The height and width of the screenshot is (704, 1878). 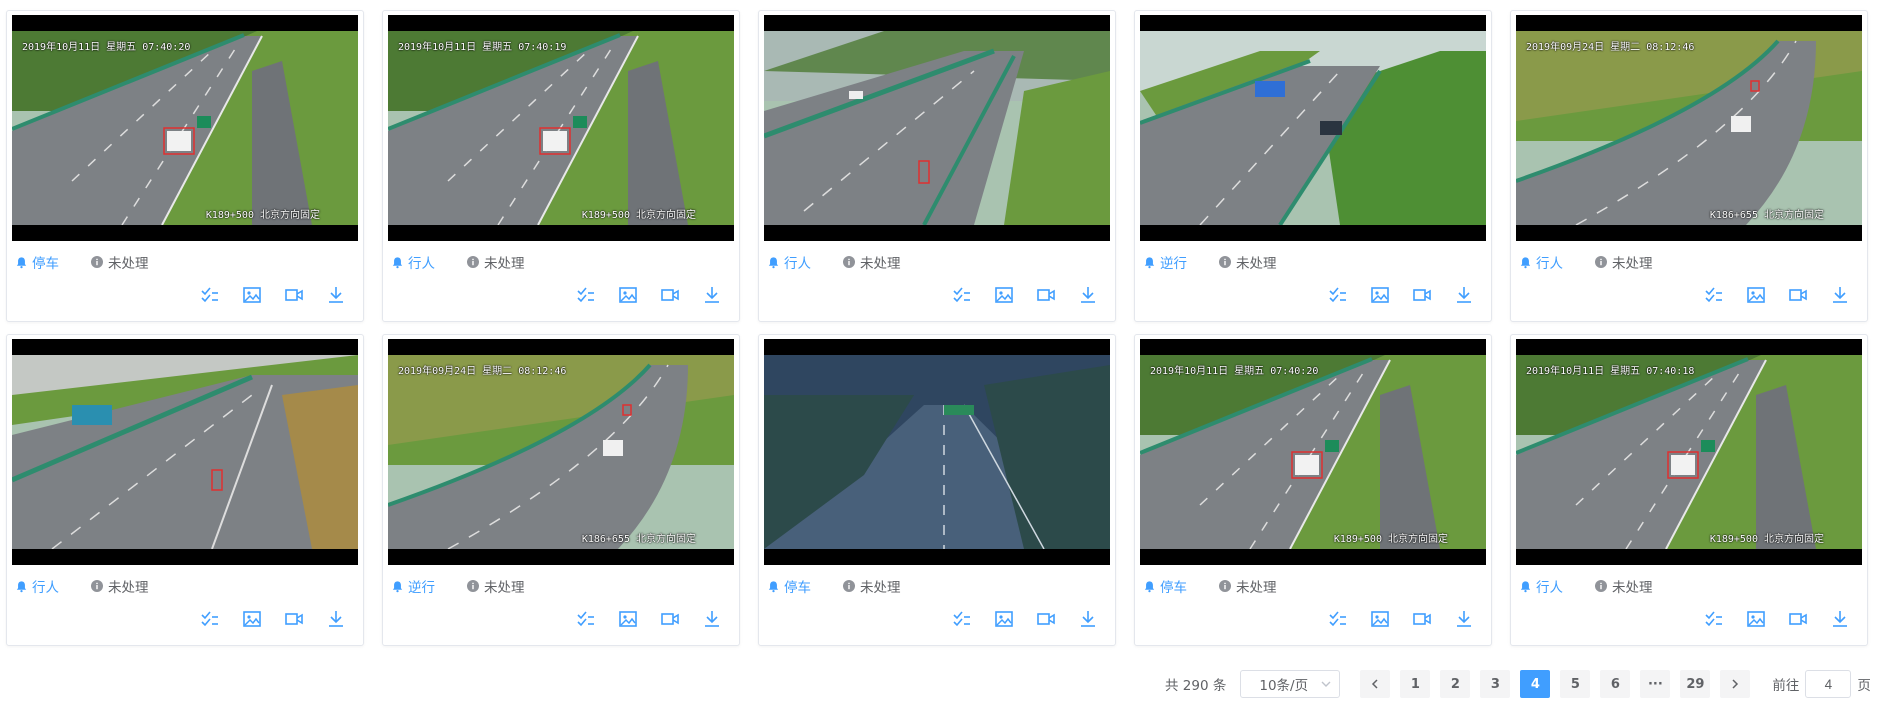 What do you see at coordinates (561, 128) in the screenshot?
I see `event-snapshot: 2019年10月11日 星期五 07:40:19 K189+500 北京方向固定` at bounding box center [561, 128].